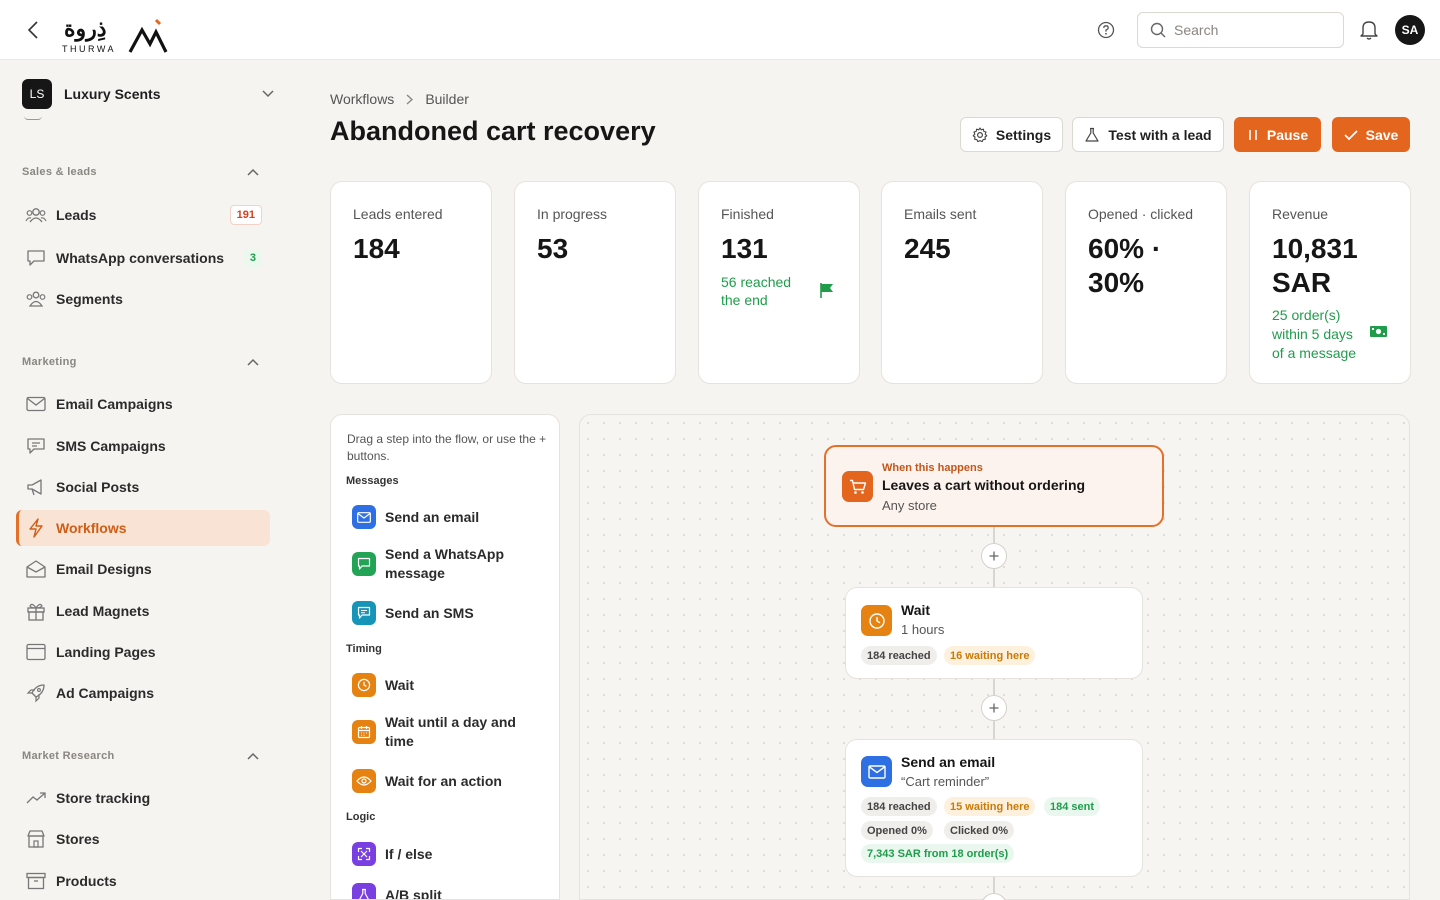  What do you see at coordinates (1300, 214) in the screenshot?
I see `stat-label: Revenue` at bounding box center [1300, 214].